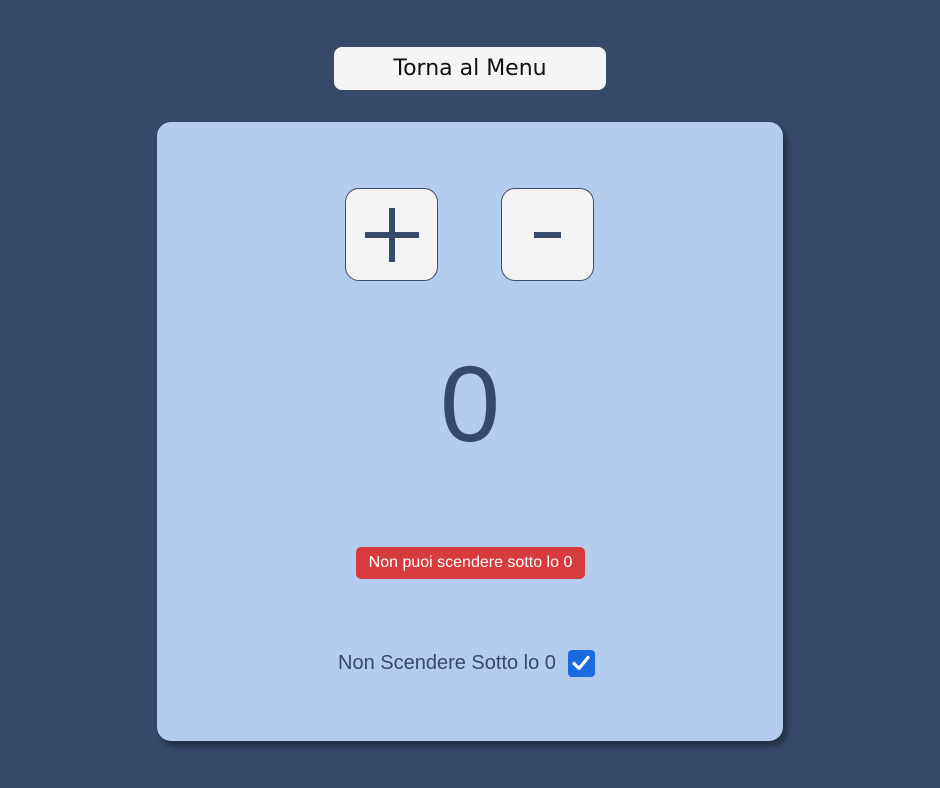 The width and height of the screenshot is (940, 788). I want to click on increment-button, so click(391, 234).